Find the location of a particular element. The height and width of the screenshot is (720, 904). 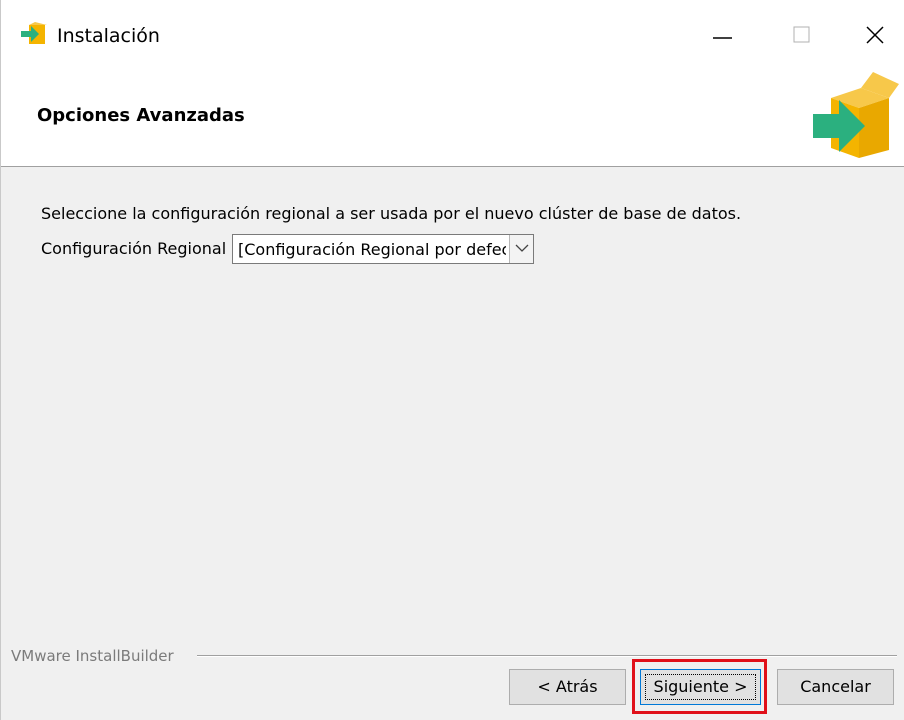

next-button: Siguiente > is located at coordinates (700, 687).